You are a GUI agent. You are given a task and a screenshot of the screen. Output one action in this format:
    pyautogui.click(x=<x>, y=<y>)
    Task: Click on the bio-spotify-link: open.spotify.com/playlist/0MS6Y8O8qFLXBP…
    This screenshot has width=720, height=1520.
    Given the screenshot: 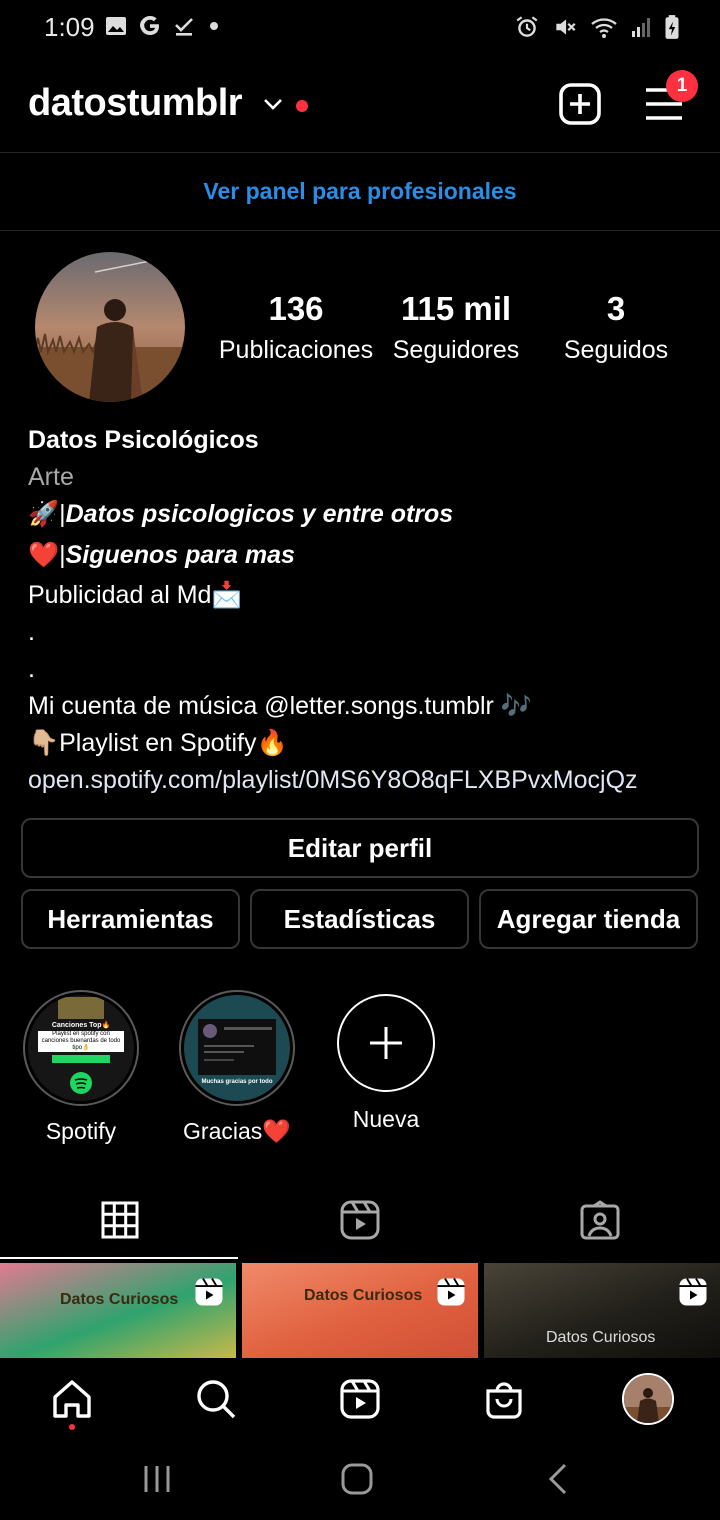 What is the action you would take?
    pyautogui.click(x=356, y=780)
    